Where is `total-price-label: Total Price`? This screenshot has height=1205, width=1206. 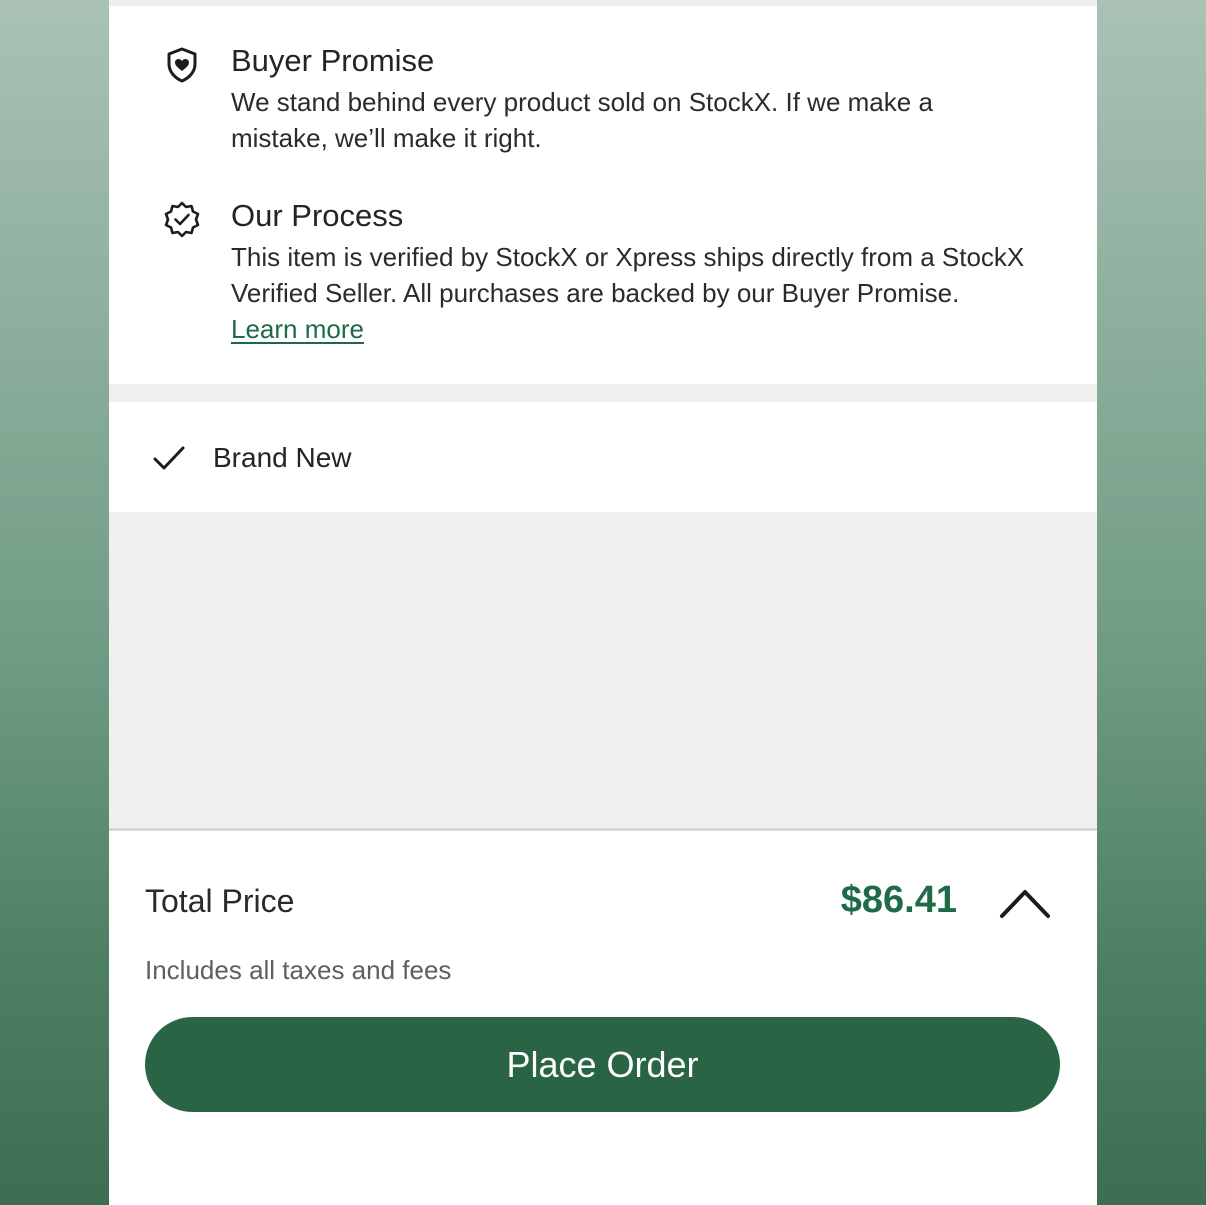
total-price-label: Total Price is located at coordinates (220, 901).